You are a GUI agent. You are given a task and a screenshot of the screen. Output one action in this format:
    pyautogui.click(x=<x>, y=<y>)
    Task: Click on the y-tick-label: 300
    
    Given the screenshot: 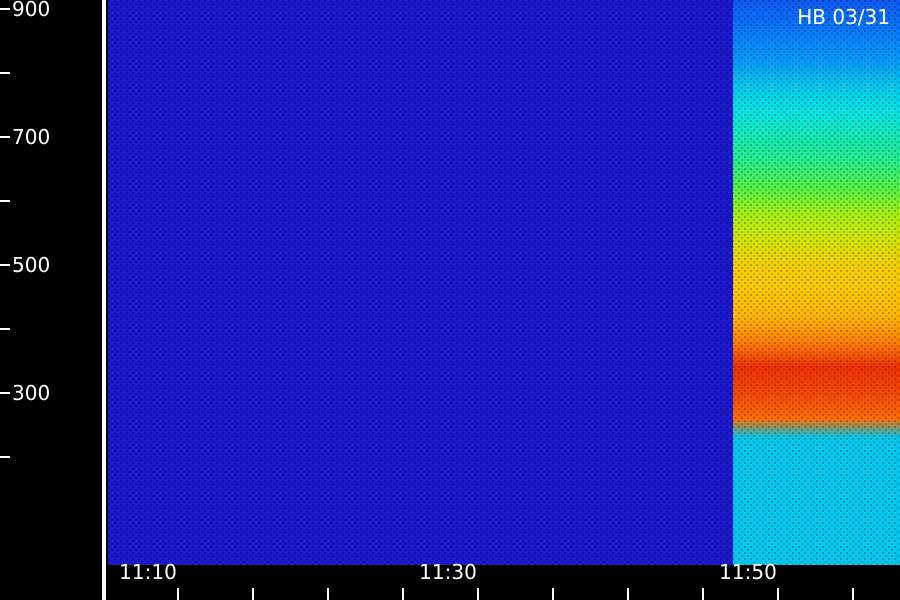 What is the action you would take?
    pyautogui.click(x=31, y=393)
    